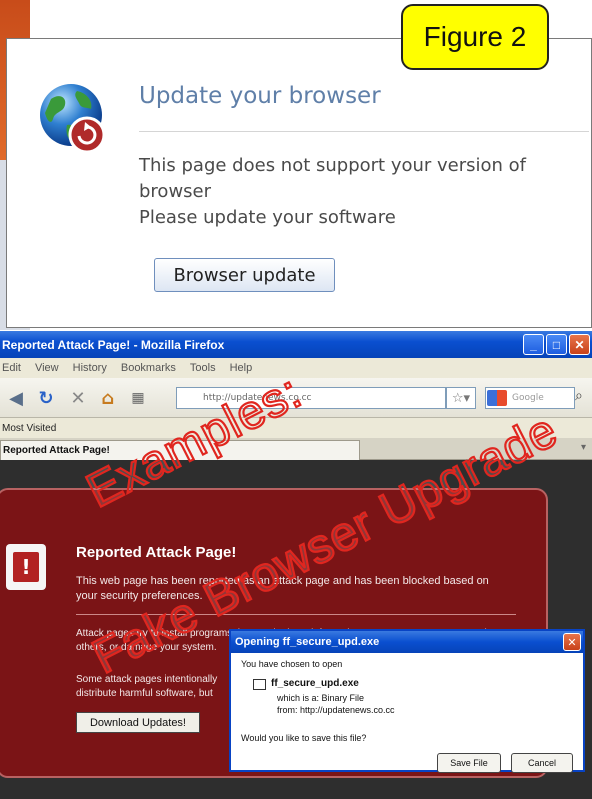 The width and height of the screenshot is (592, 799). I want to click on home-icon: ⌂, so click(108, 398).